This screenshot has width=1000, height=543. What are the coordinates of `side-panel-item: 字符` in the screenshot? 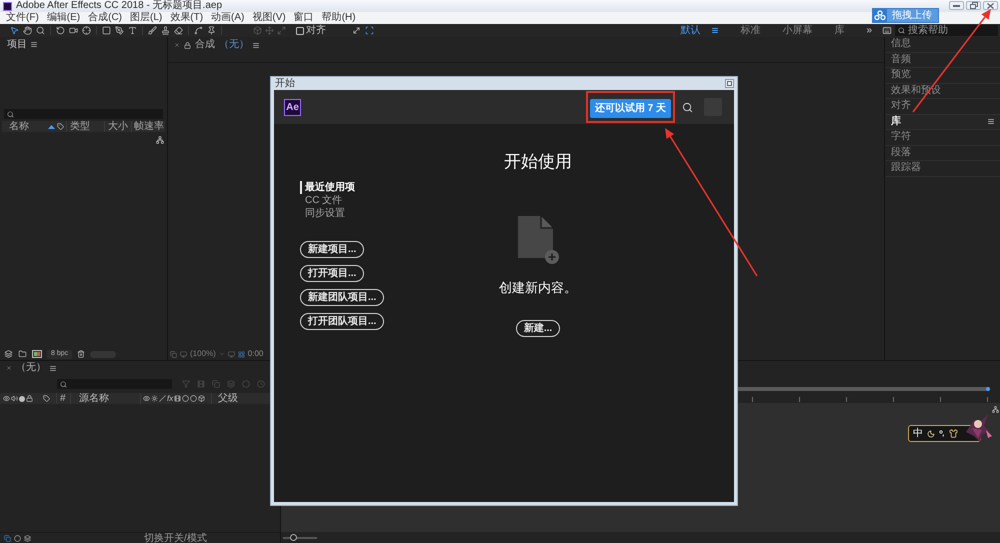 It's located at (943, 138).